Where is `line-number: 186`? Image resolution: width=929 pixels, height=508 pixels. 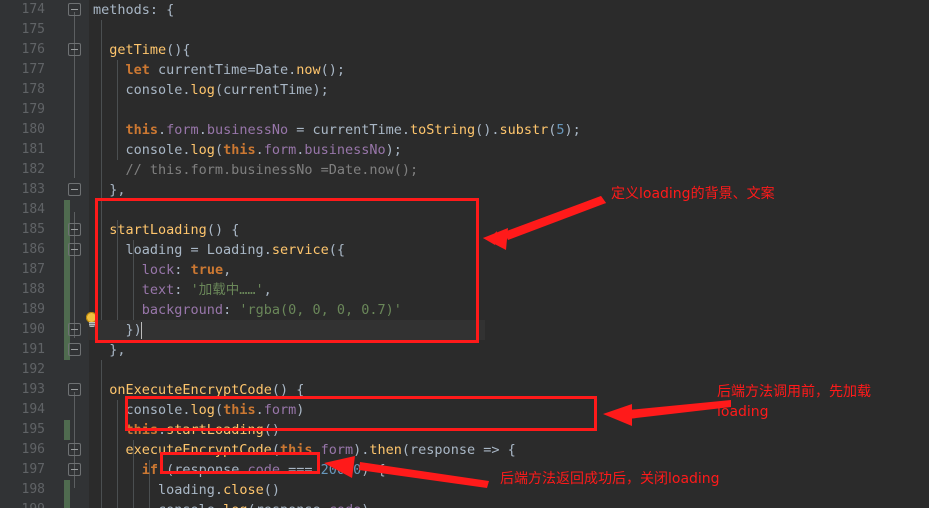
line-number: 186 is located at coordinates (33, 249).